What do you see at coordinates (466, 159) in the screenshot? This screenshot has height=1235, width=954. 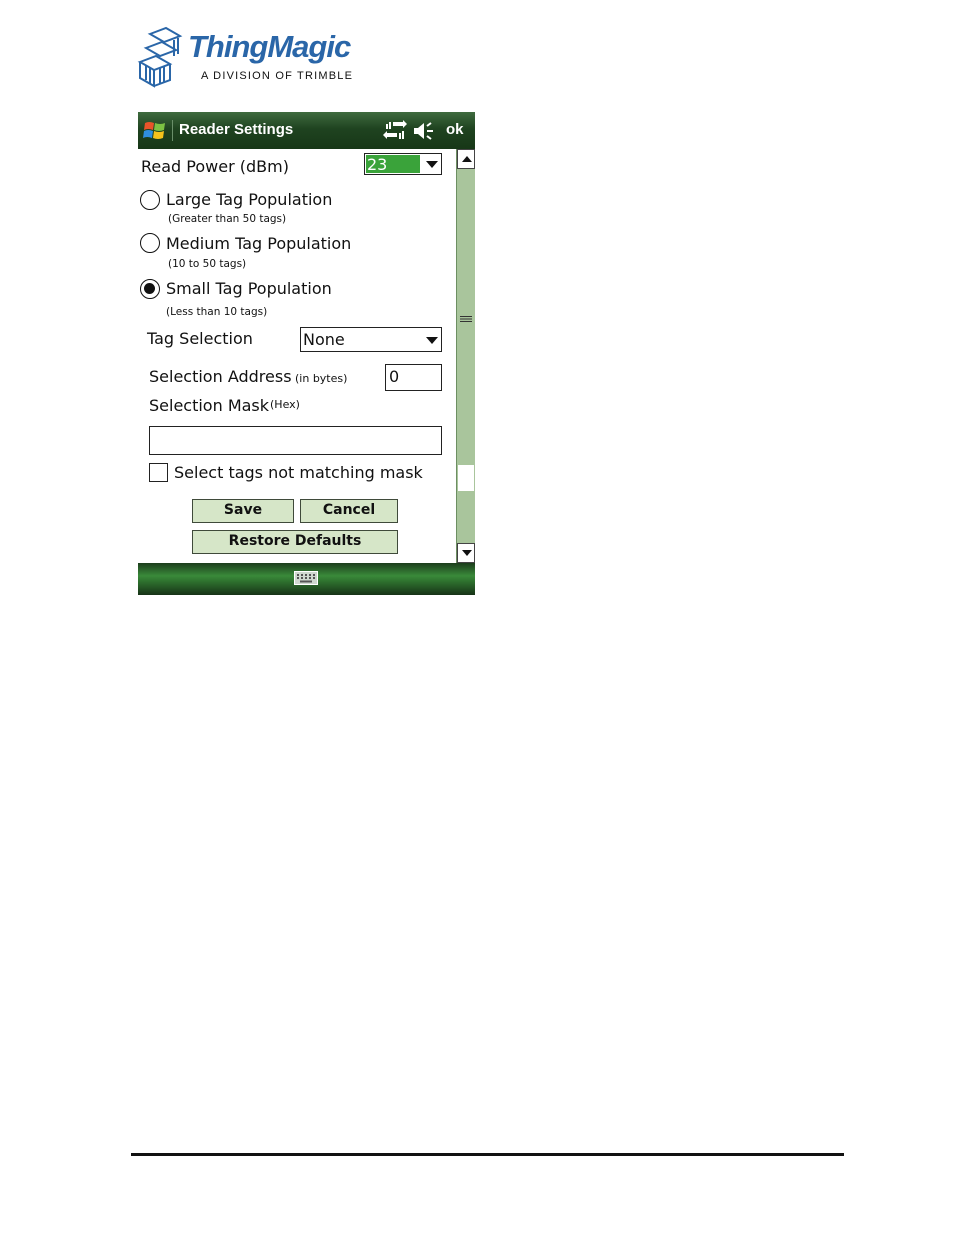 I see `scroll-up-arrow-icon` at bounding box center [466, 159].